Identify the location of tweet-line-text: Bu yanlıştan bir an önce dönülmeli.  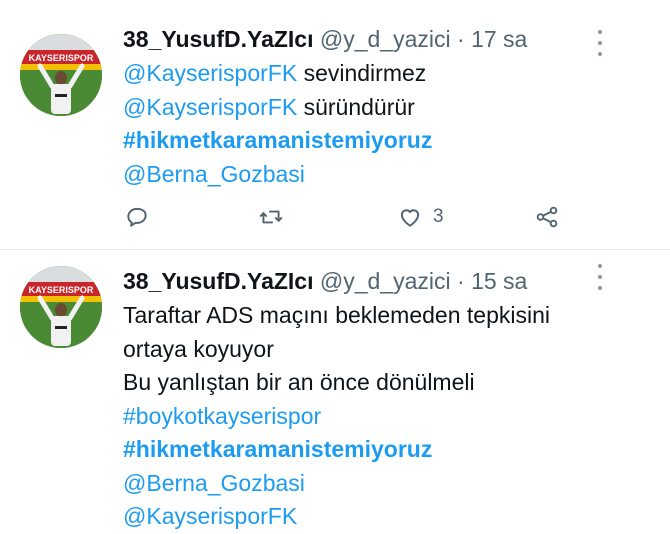
(299, 382).